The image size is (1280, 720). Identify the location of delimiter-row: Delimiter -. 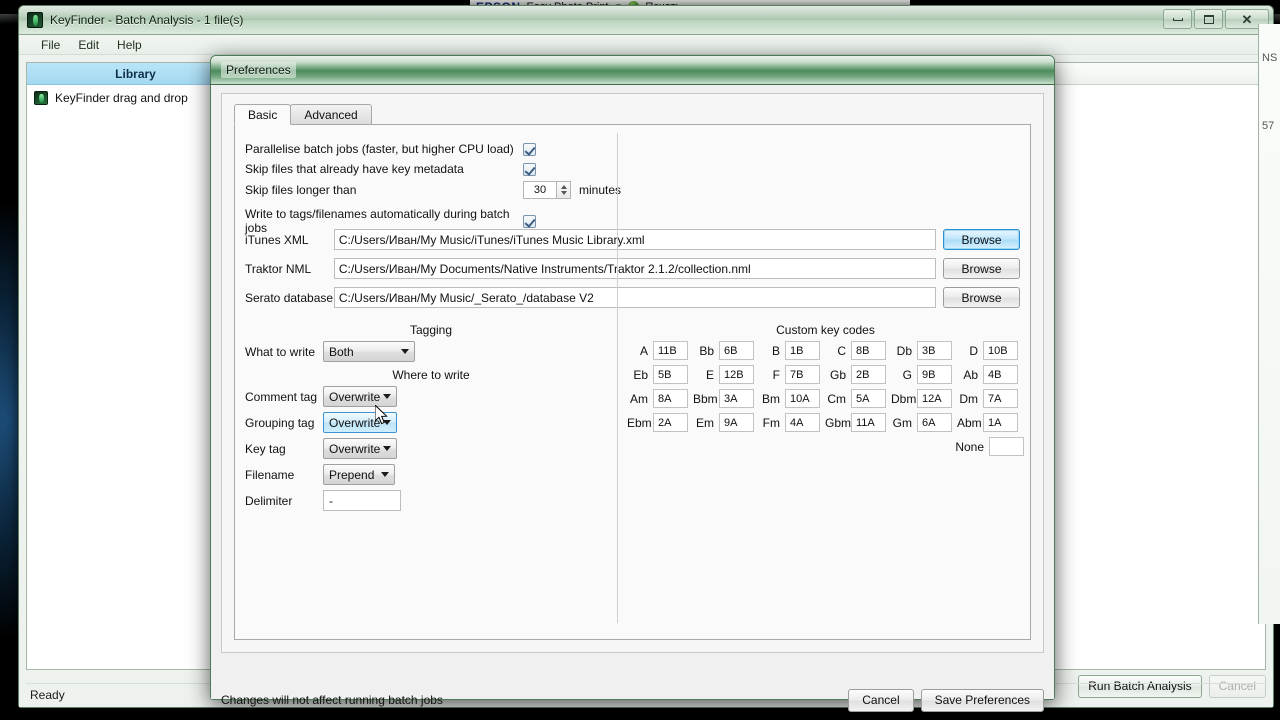
(323, 500).